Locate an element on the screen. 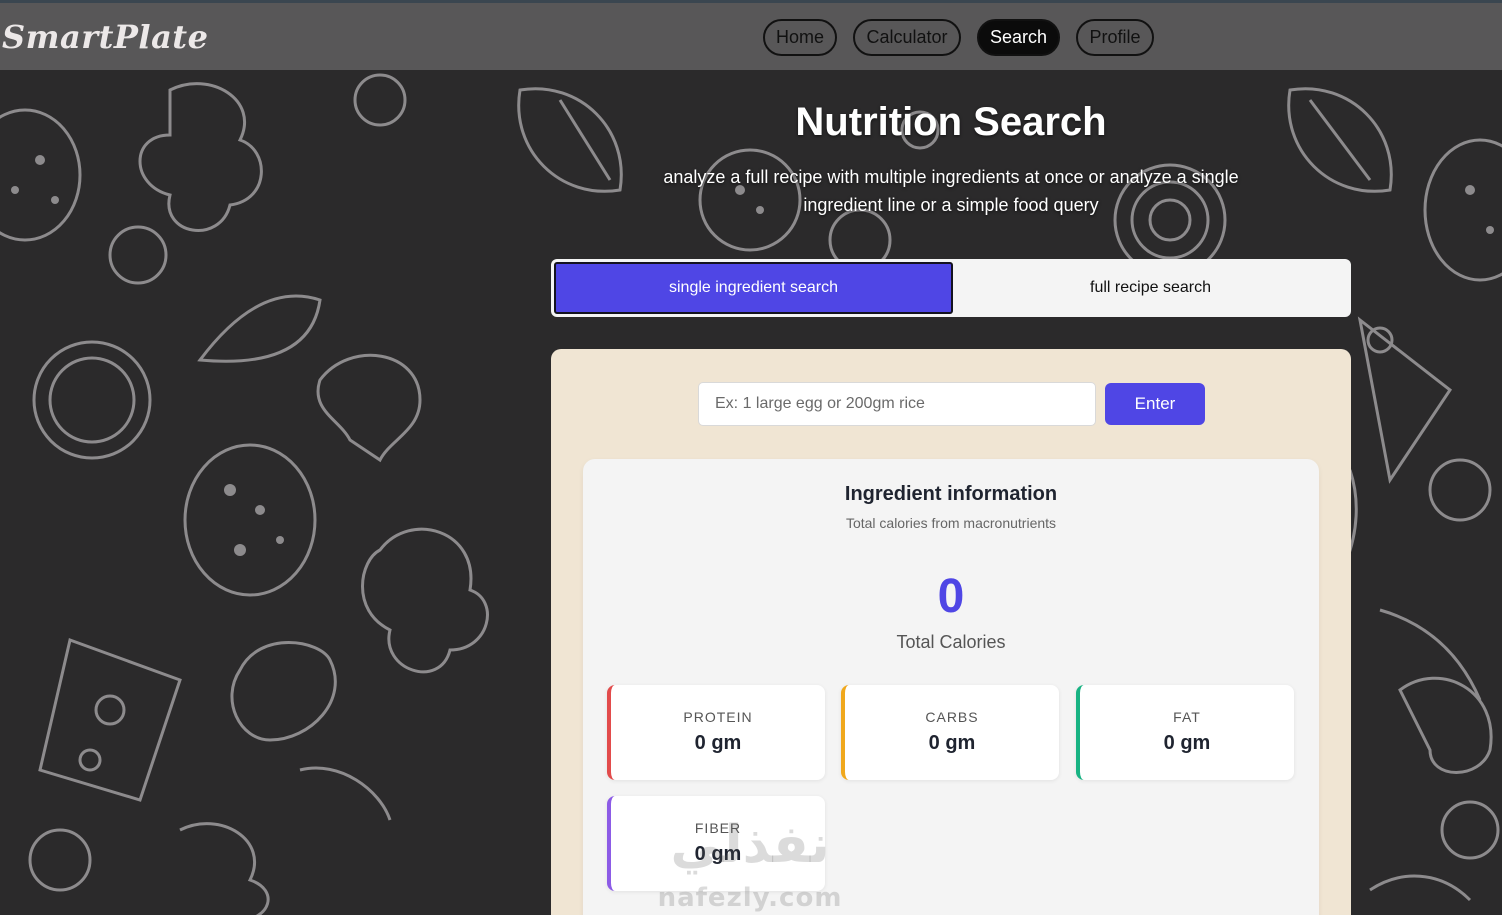  nav-home-button: Home is located at coordinates (800, 37).